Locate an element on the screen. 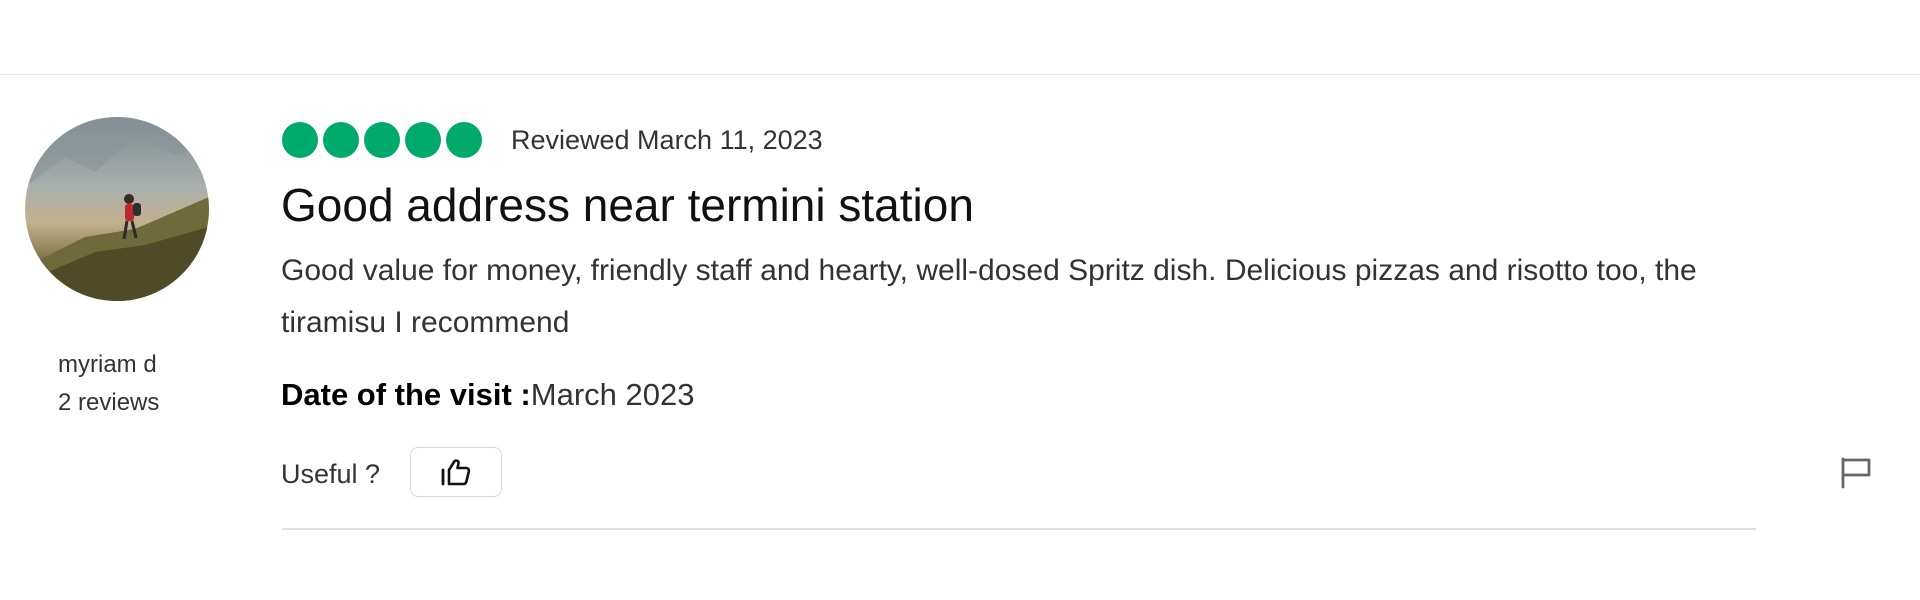  visit-date-label: Date of the visit : is located at coordinates (406, 394).